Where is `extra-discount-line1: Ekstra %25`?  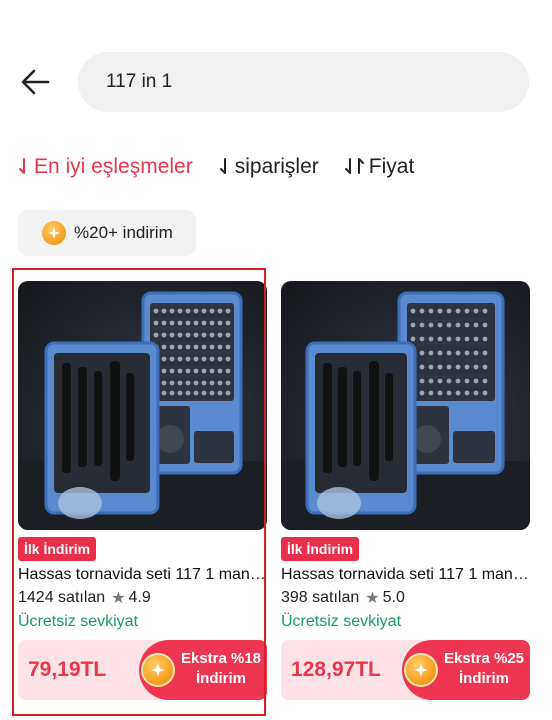 extra-discount-line1: Ekstra %25 is located at coordinates (484, 658).